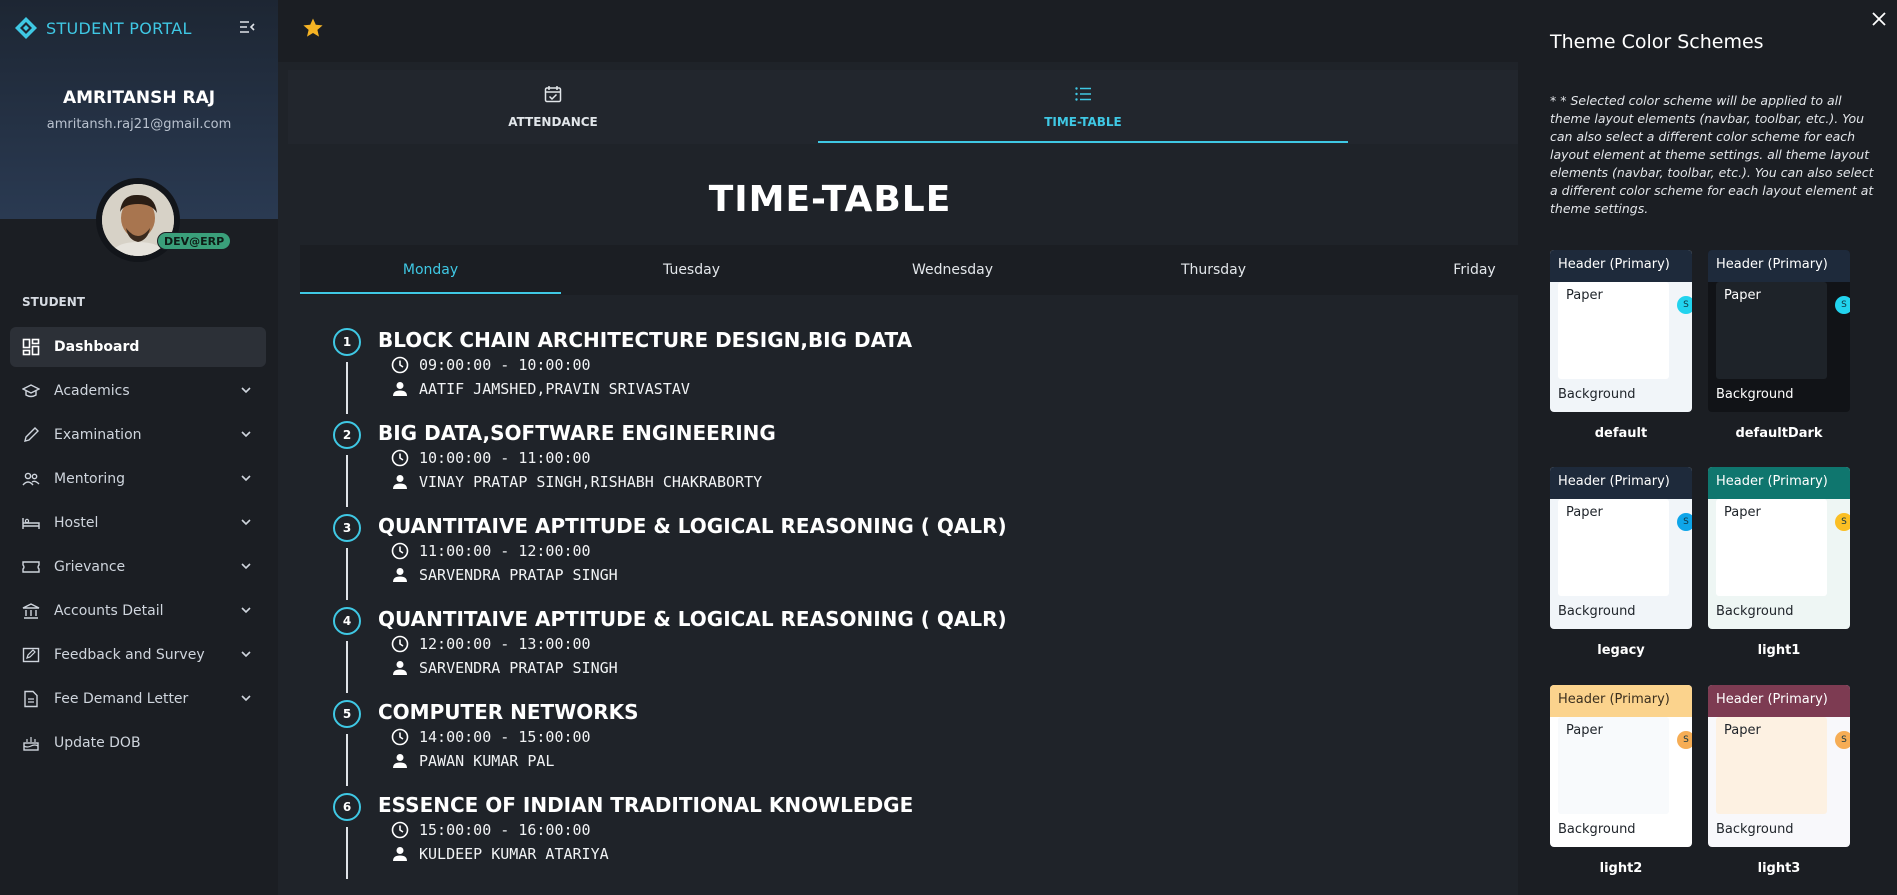 The width and height of the screenshot is (1897, 895). What do you see at coordinates (138, 391) in the screenshot?
I see `sidebar-item-academics: Academics` at bounding box center [138, 391].